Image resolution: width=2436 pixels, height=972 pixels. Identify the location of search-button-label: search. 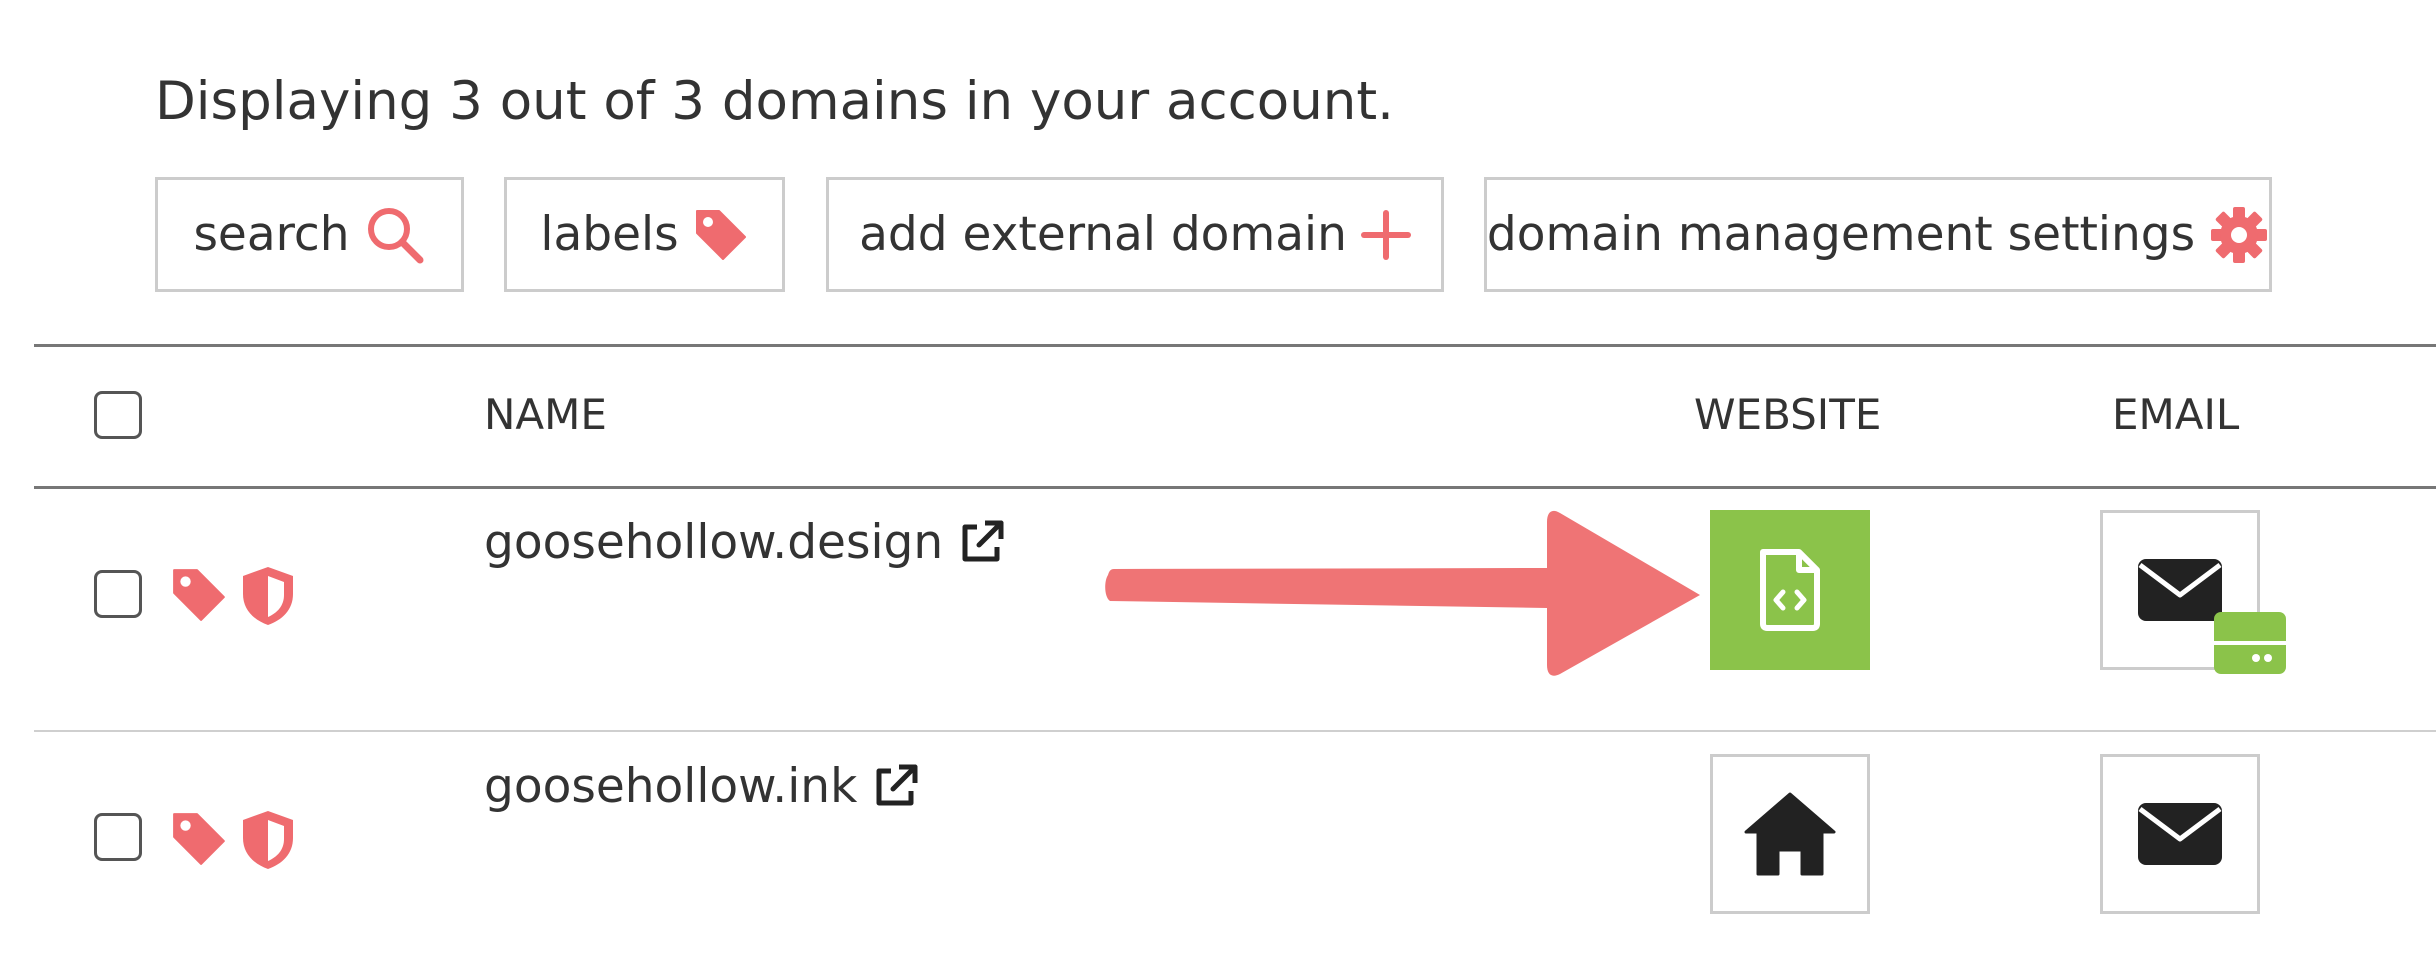
(271, 234).